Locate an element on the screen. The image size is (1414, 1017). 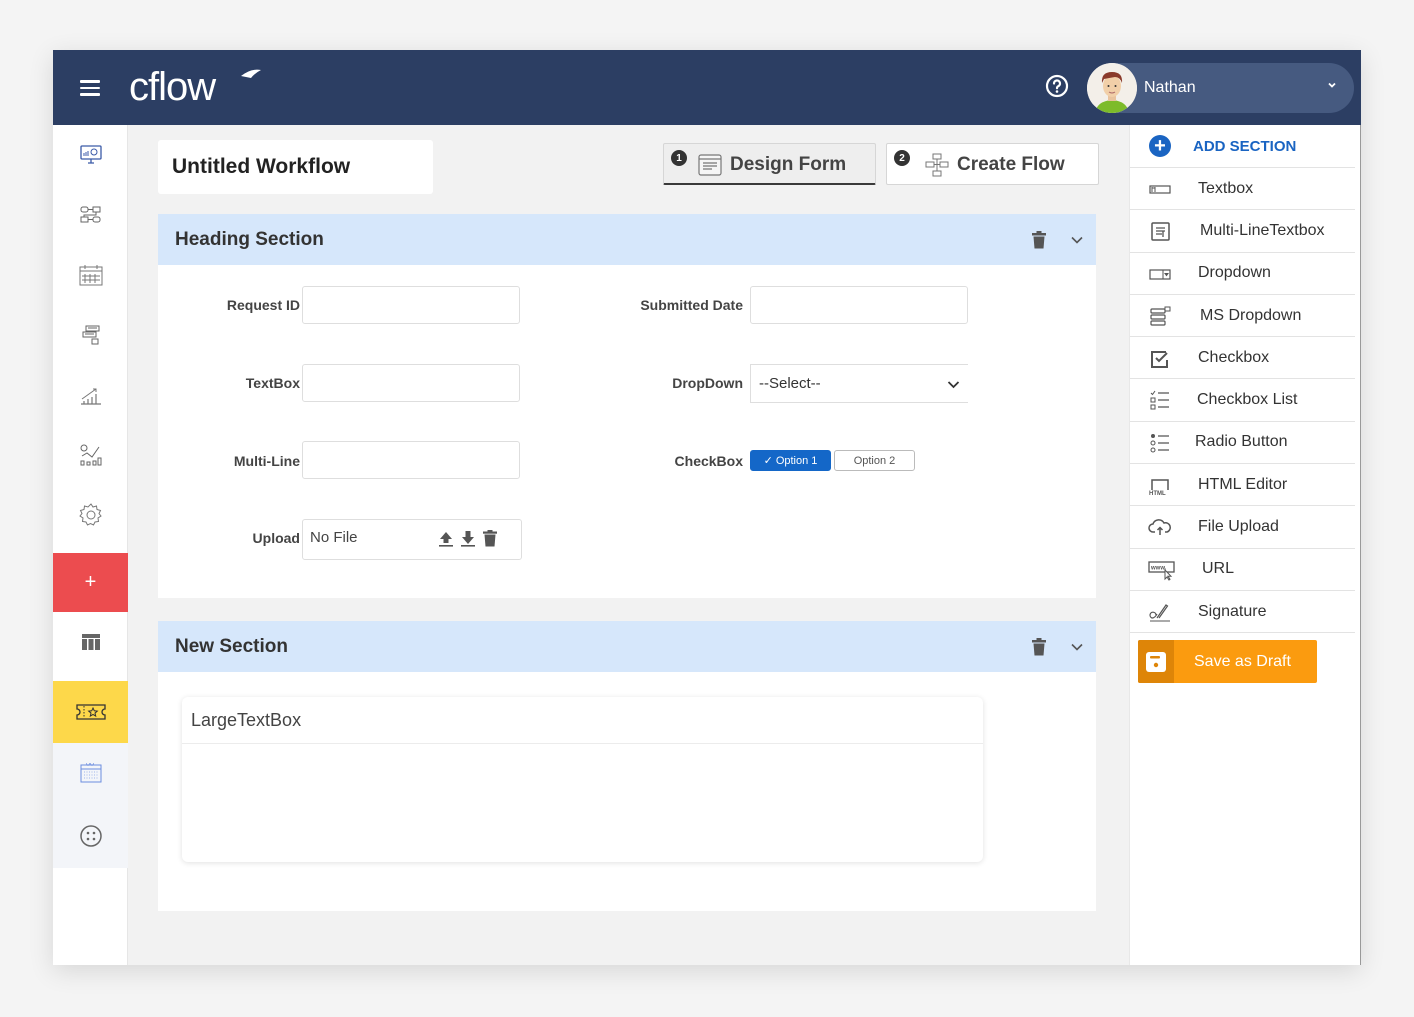
checkbox-option-label: Option 1 is located at coordinates (796, 460).